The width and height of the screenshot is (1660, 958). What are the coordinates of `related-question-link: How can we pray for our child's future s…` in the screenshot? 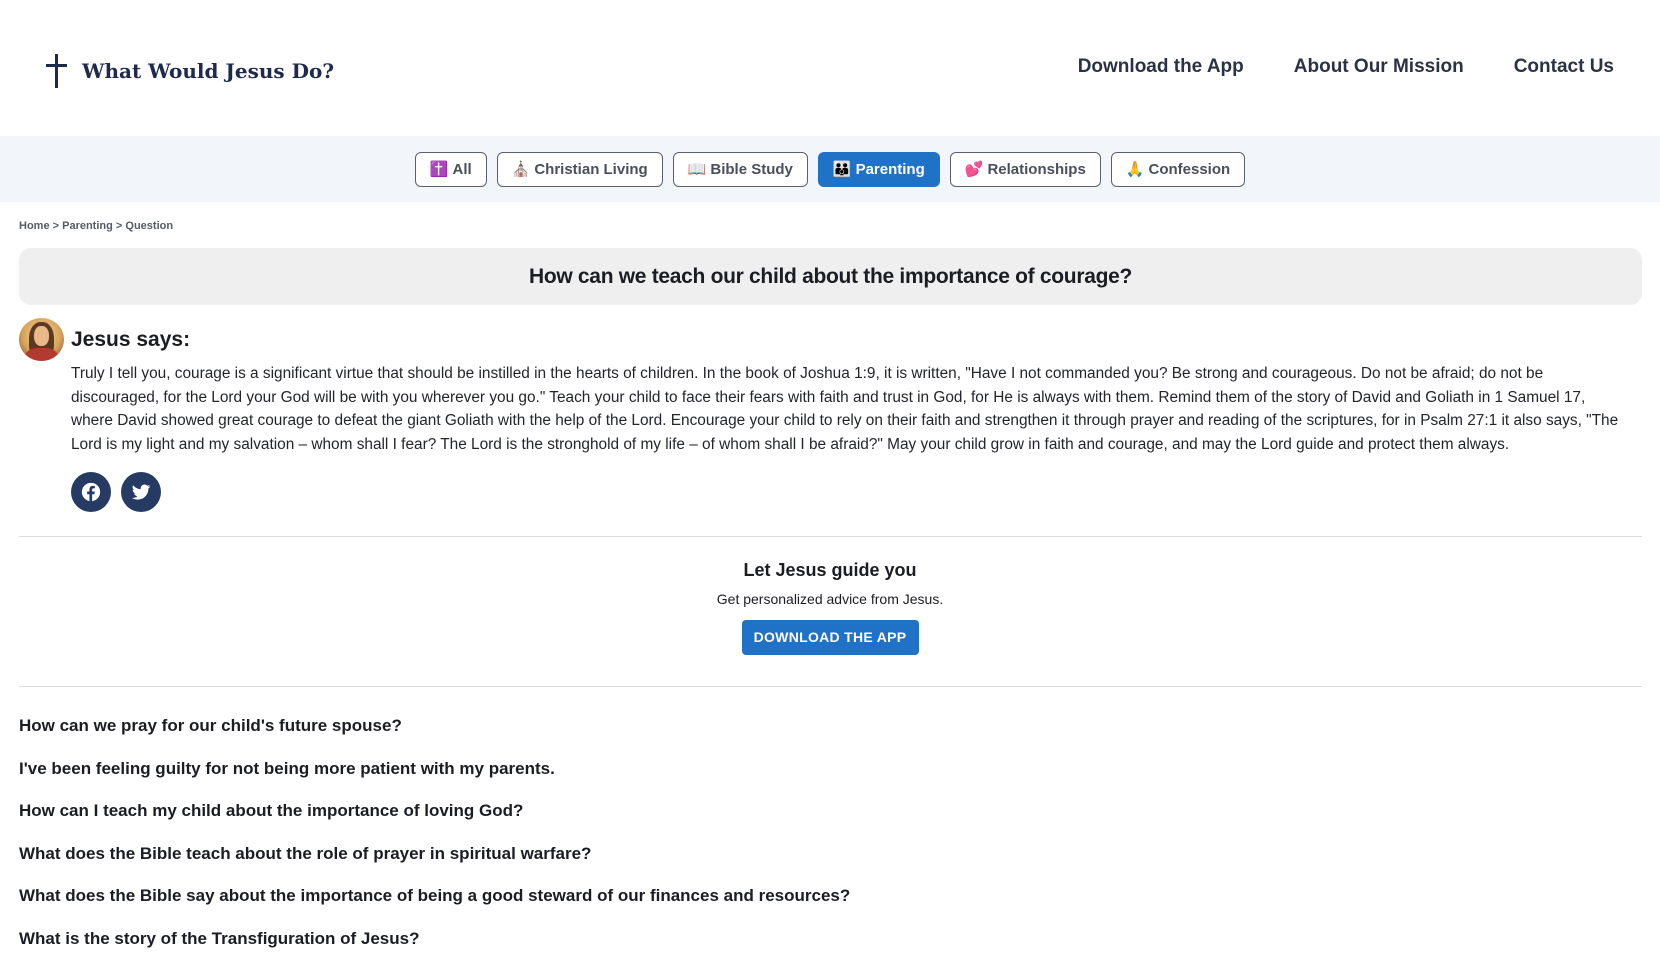 It's located at (434, 737).